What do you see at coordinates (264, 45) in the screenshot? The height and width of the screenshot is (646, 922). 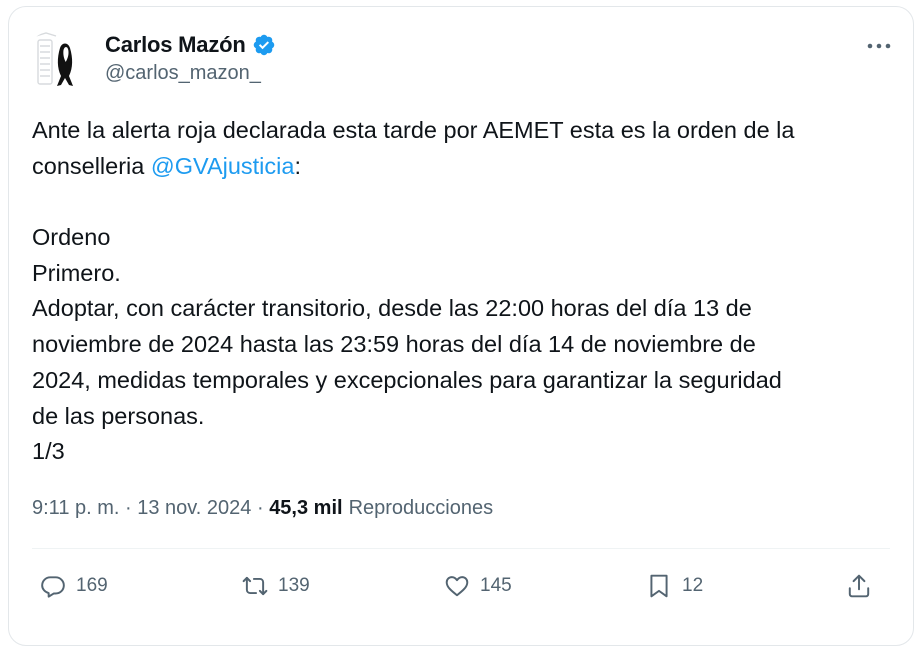 I see `verified-badge-icon` at bounding box center [264, 45].